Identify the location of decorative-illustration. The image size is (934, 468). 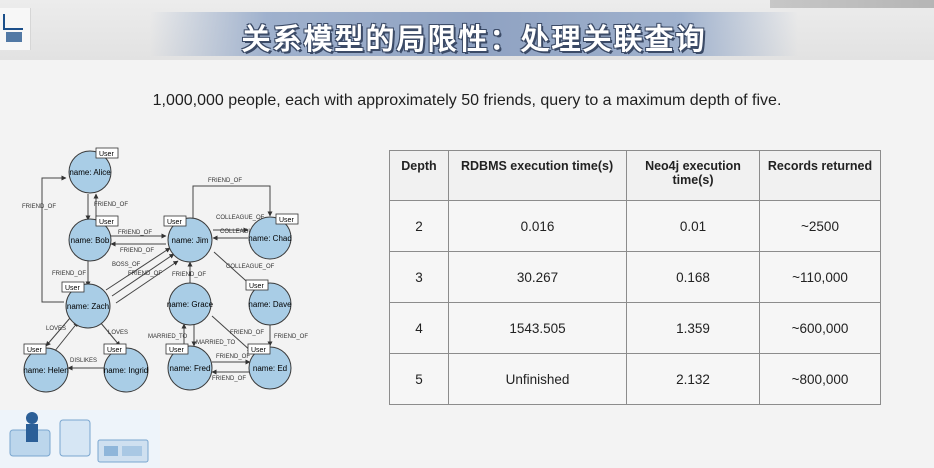
(80, 439).